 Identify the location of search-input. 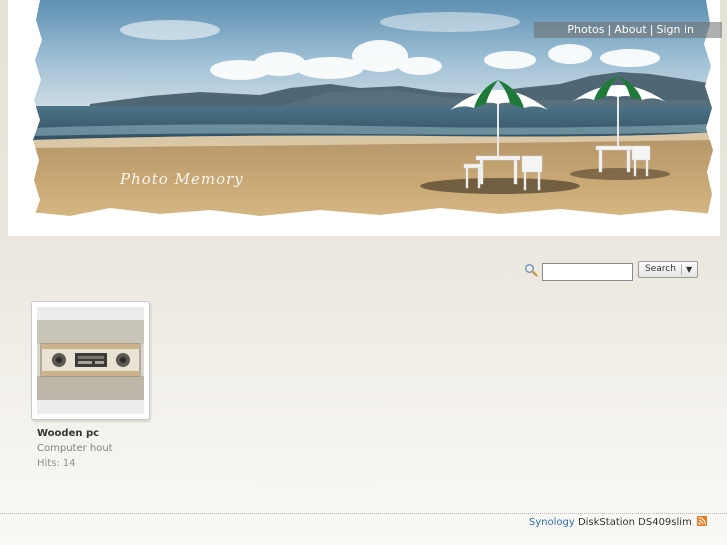
(587, 272).